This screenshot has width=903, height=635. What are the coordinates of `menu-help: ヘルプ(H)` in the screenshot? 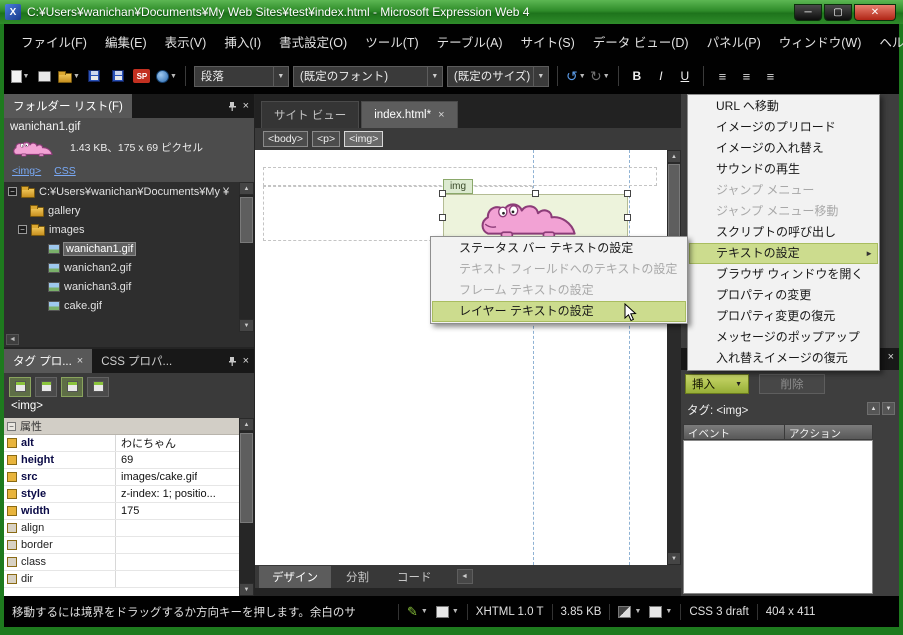 It's located at (886, 41).